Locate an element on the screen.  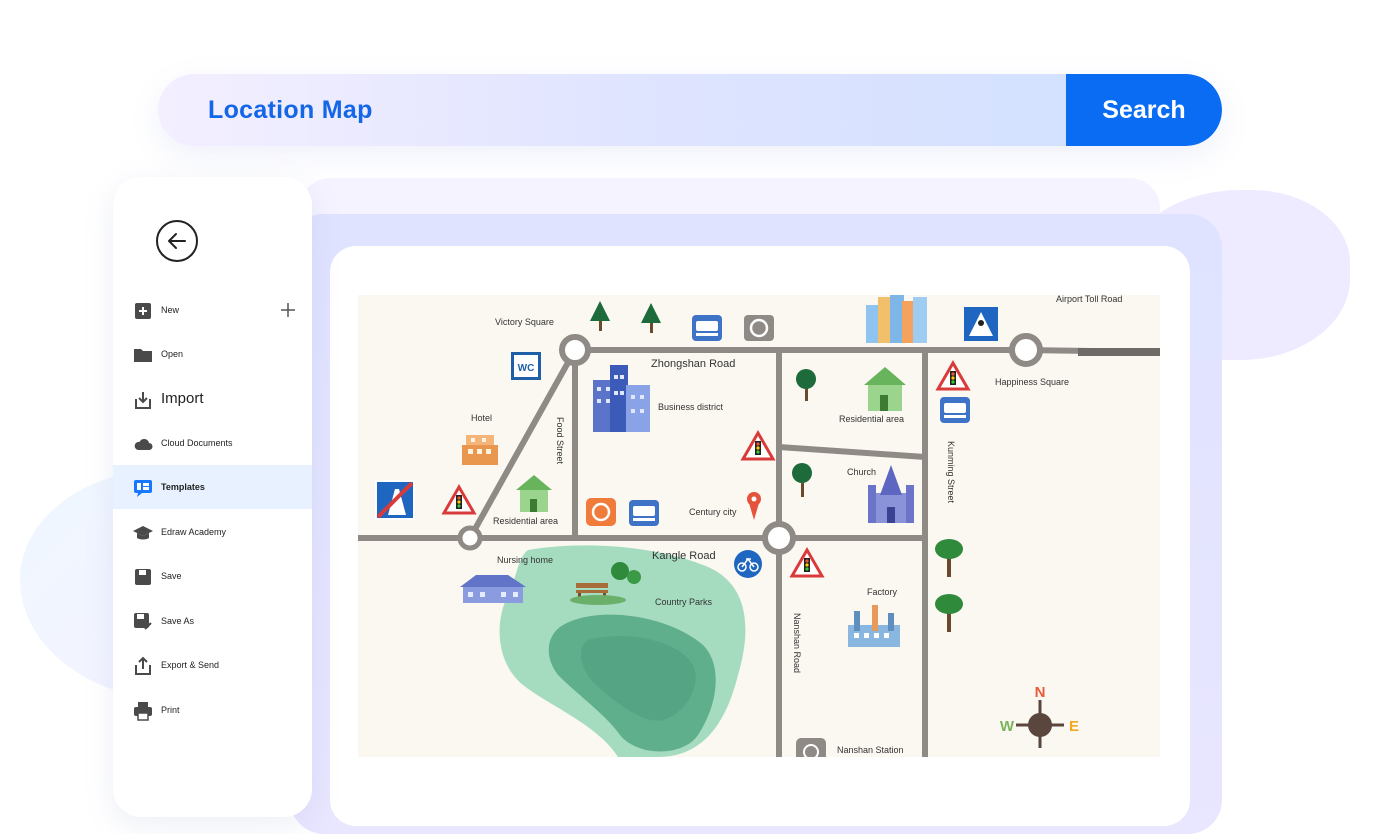
map-label-airport-toll-road: Airport Toll Road is located at coordinates (1089, 299).